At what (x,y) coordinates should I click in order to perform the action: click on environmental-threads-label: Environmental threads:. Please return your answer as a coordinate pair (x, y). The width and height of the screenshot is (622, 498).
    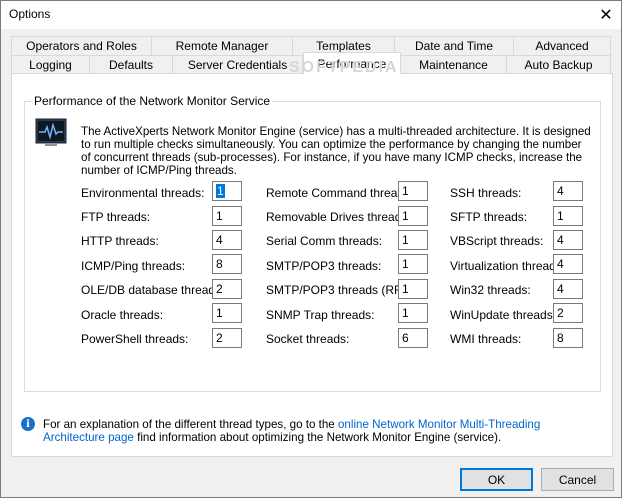
    Looking at the image, I should click on (143, 193).